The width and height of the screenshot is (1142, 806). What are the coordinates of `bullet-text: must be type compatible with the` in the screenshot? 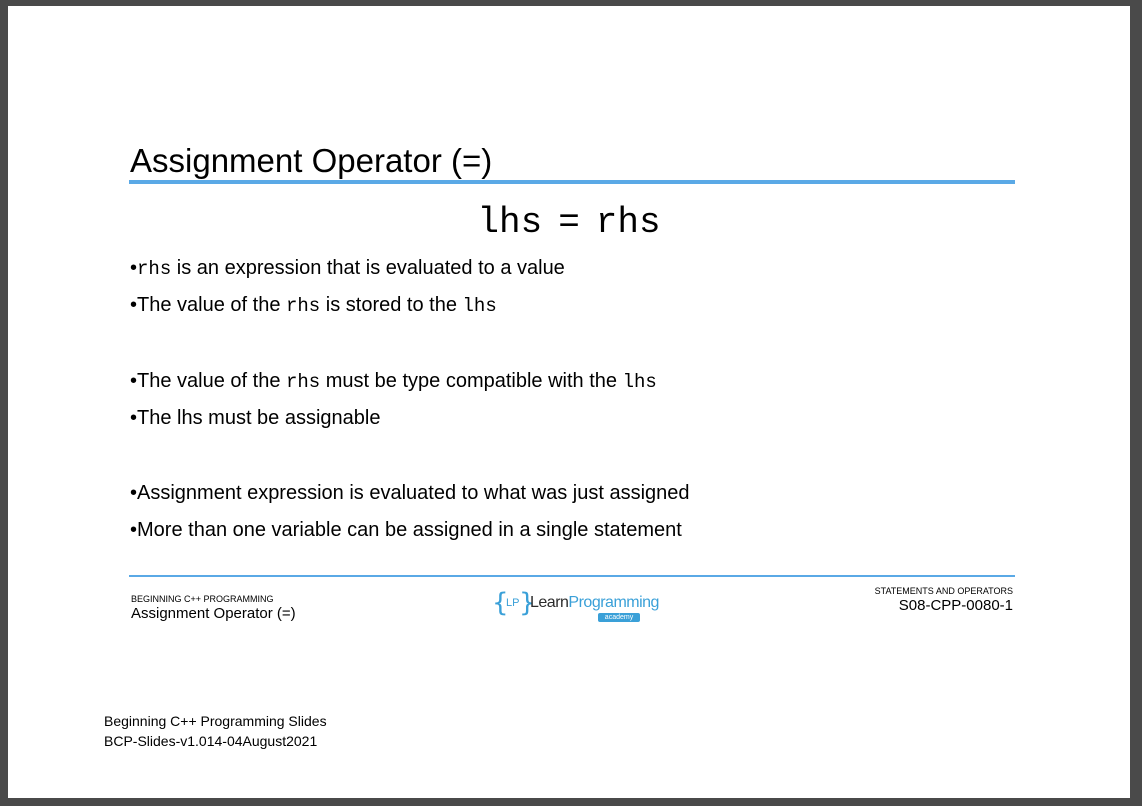 It's located at (471, 381).